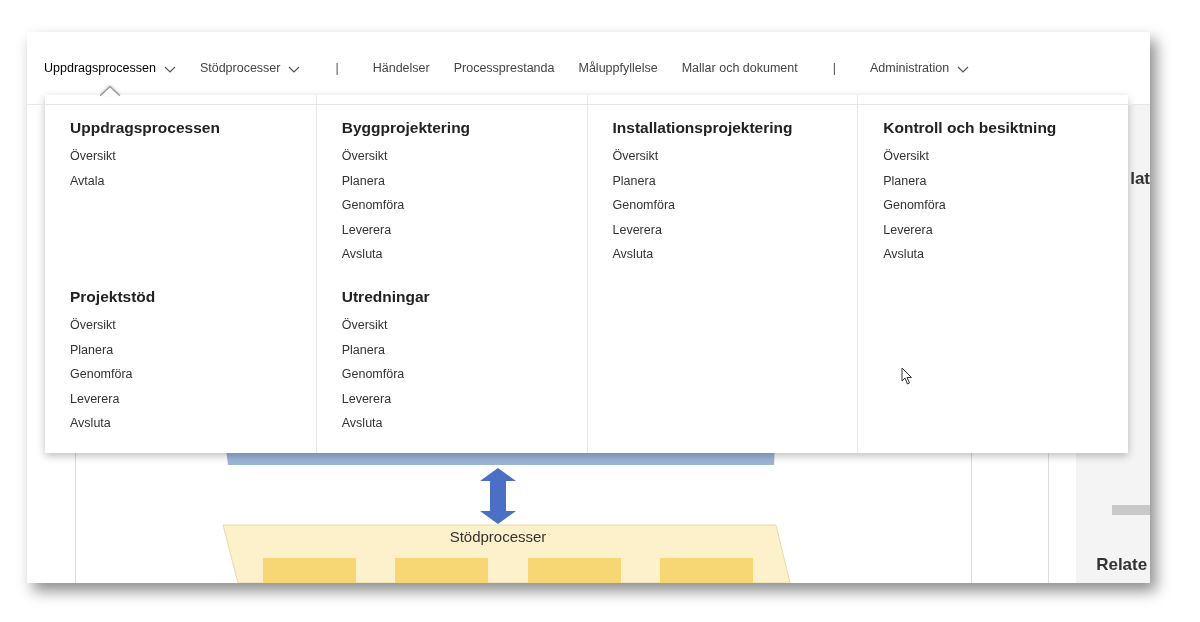 This screenshot has width=1200, height=622. I want to click on menu-link: Avtala, so click(87, 180).